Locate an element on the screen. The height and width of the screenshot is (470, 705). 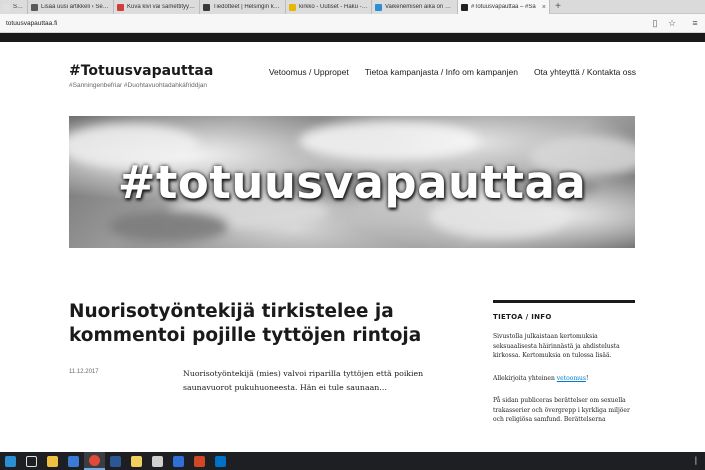
browser-tab: Tiedotteet | Helsingin kaupu is located at coordinates (243, 7).